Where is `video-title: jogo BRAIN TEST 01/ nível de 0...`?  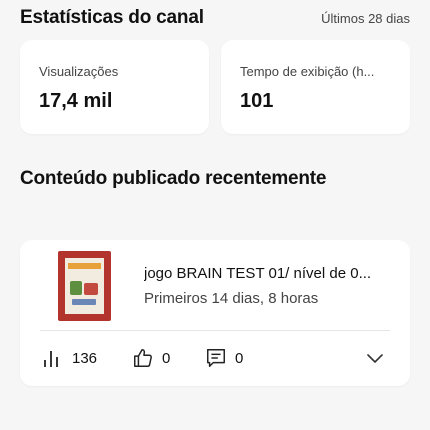
video-title: jogo BRAIN TEST 01/ nível de 0... is located at coordinates (268, 273).